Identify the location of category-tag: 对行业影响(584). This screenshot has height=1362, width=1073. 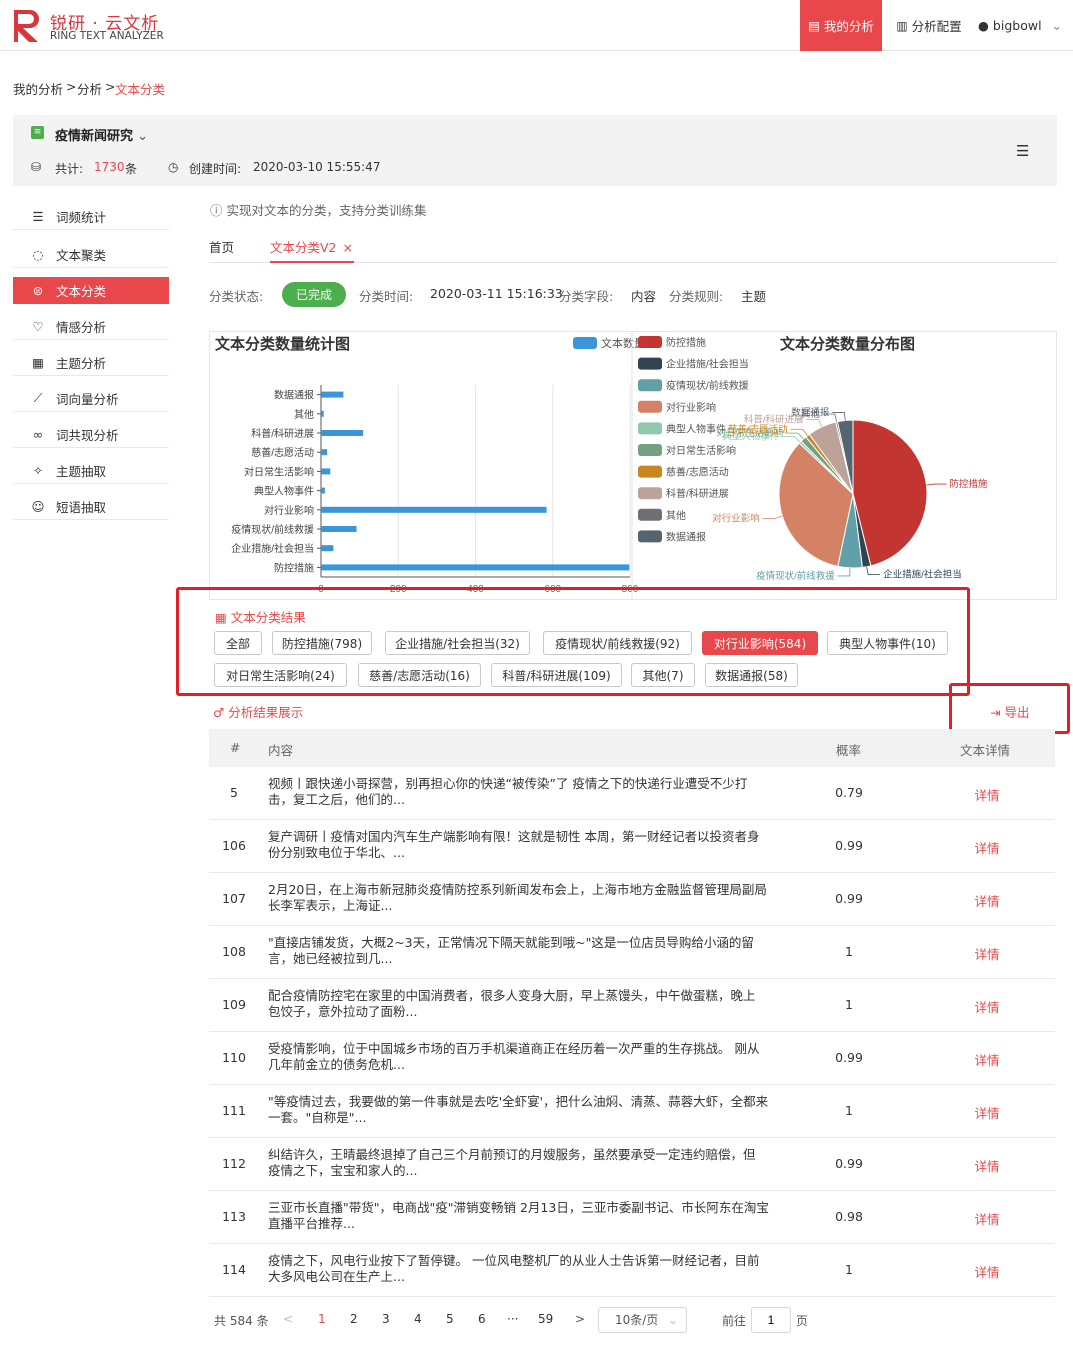
(760, 643).